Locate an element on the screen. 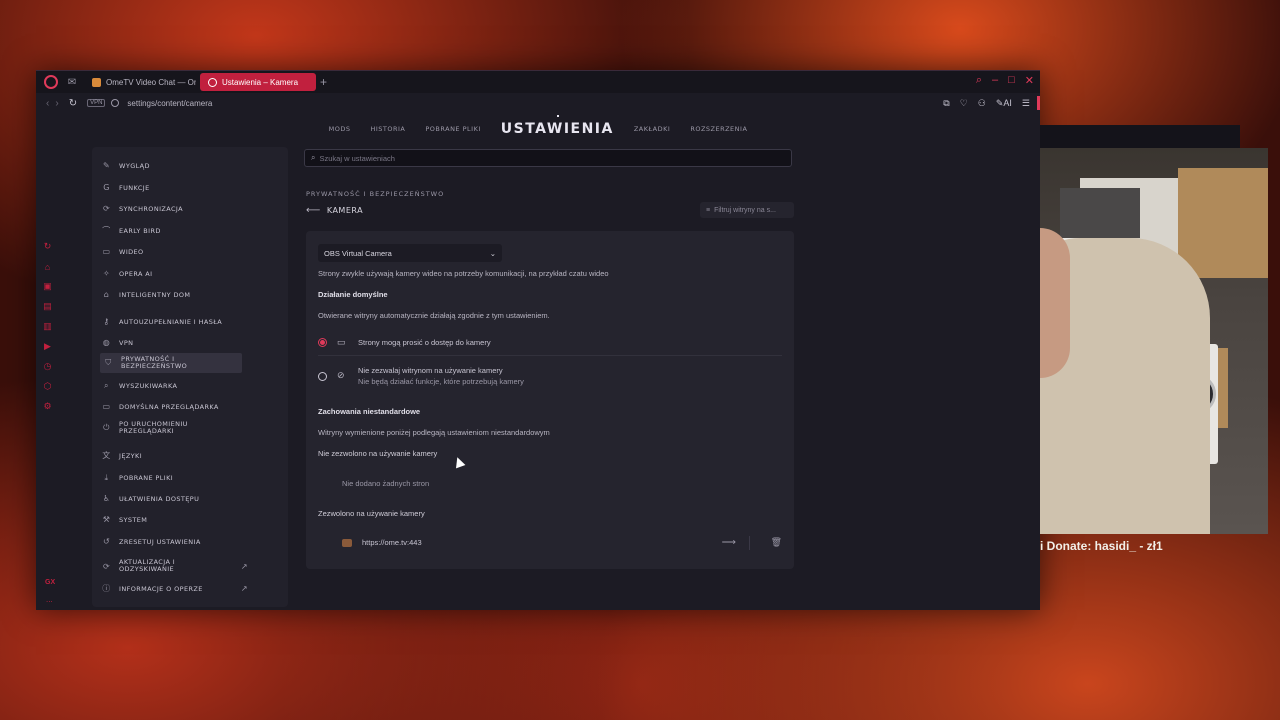 Image resolution: width=1280 pixels, height=720 pixels. accessibility-icon: ♿ is located at coordinates (106, 498).